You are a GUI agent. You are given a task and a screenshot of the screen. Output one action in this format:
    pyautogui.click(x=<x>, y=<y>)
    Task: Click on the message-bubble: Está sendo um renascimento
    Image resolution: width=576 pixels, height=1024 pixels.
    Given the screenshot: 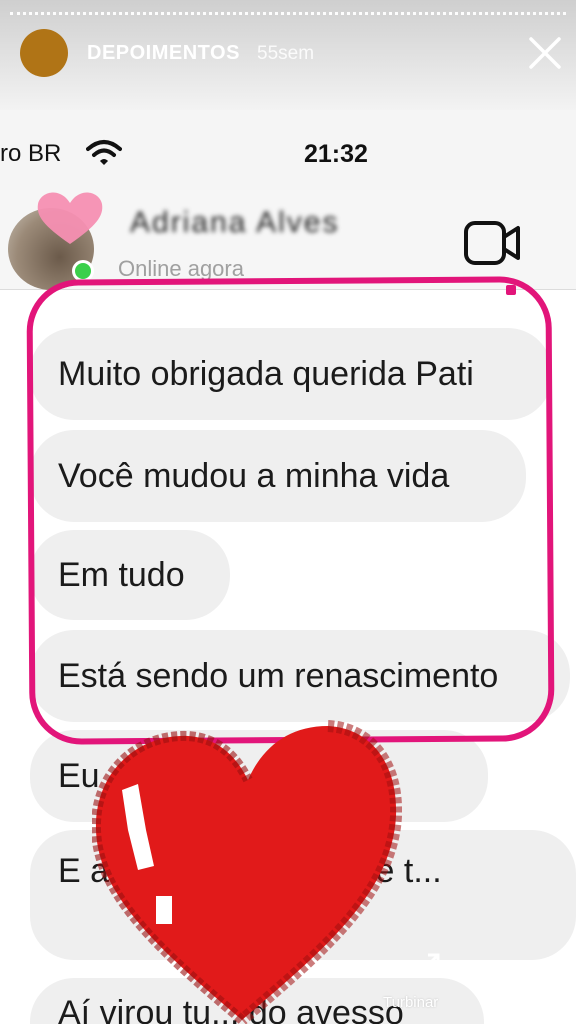 What is the action you would take?
    pyautogui.click(x=300, y=676)
    